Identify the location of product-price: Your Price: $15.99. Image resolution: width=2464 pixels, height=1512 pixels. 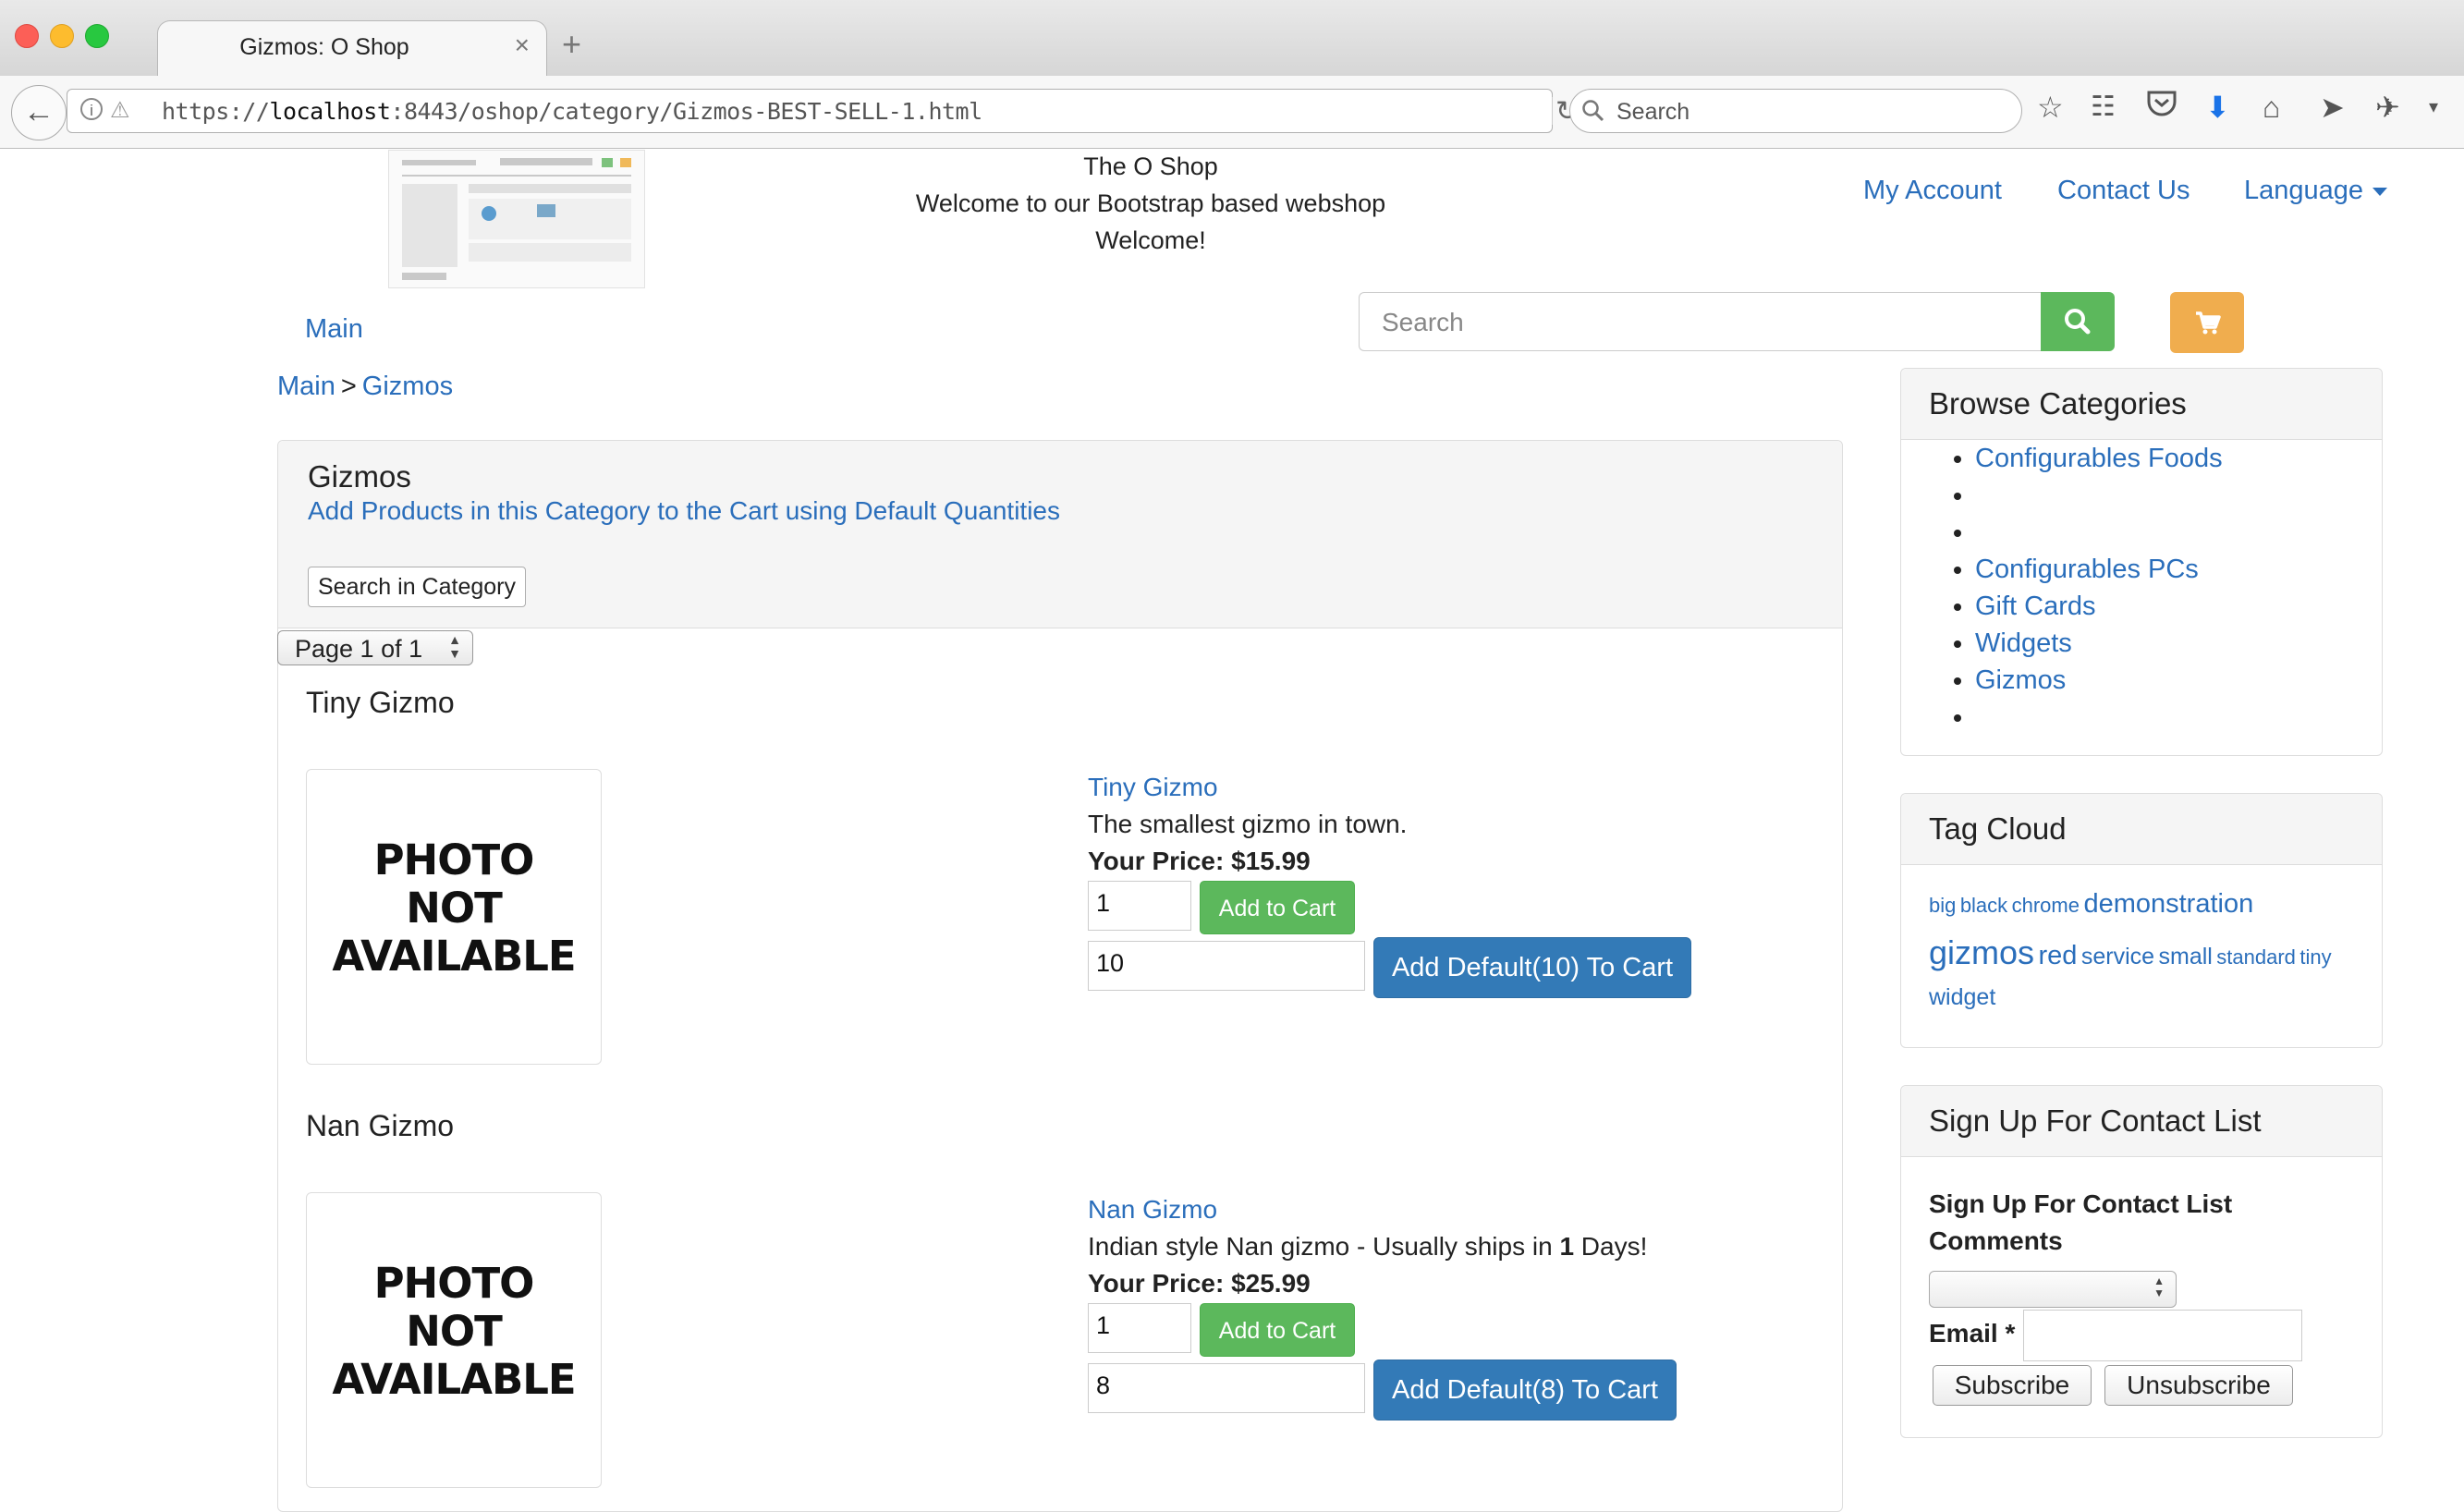
(1199, 862).